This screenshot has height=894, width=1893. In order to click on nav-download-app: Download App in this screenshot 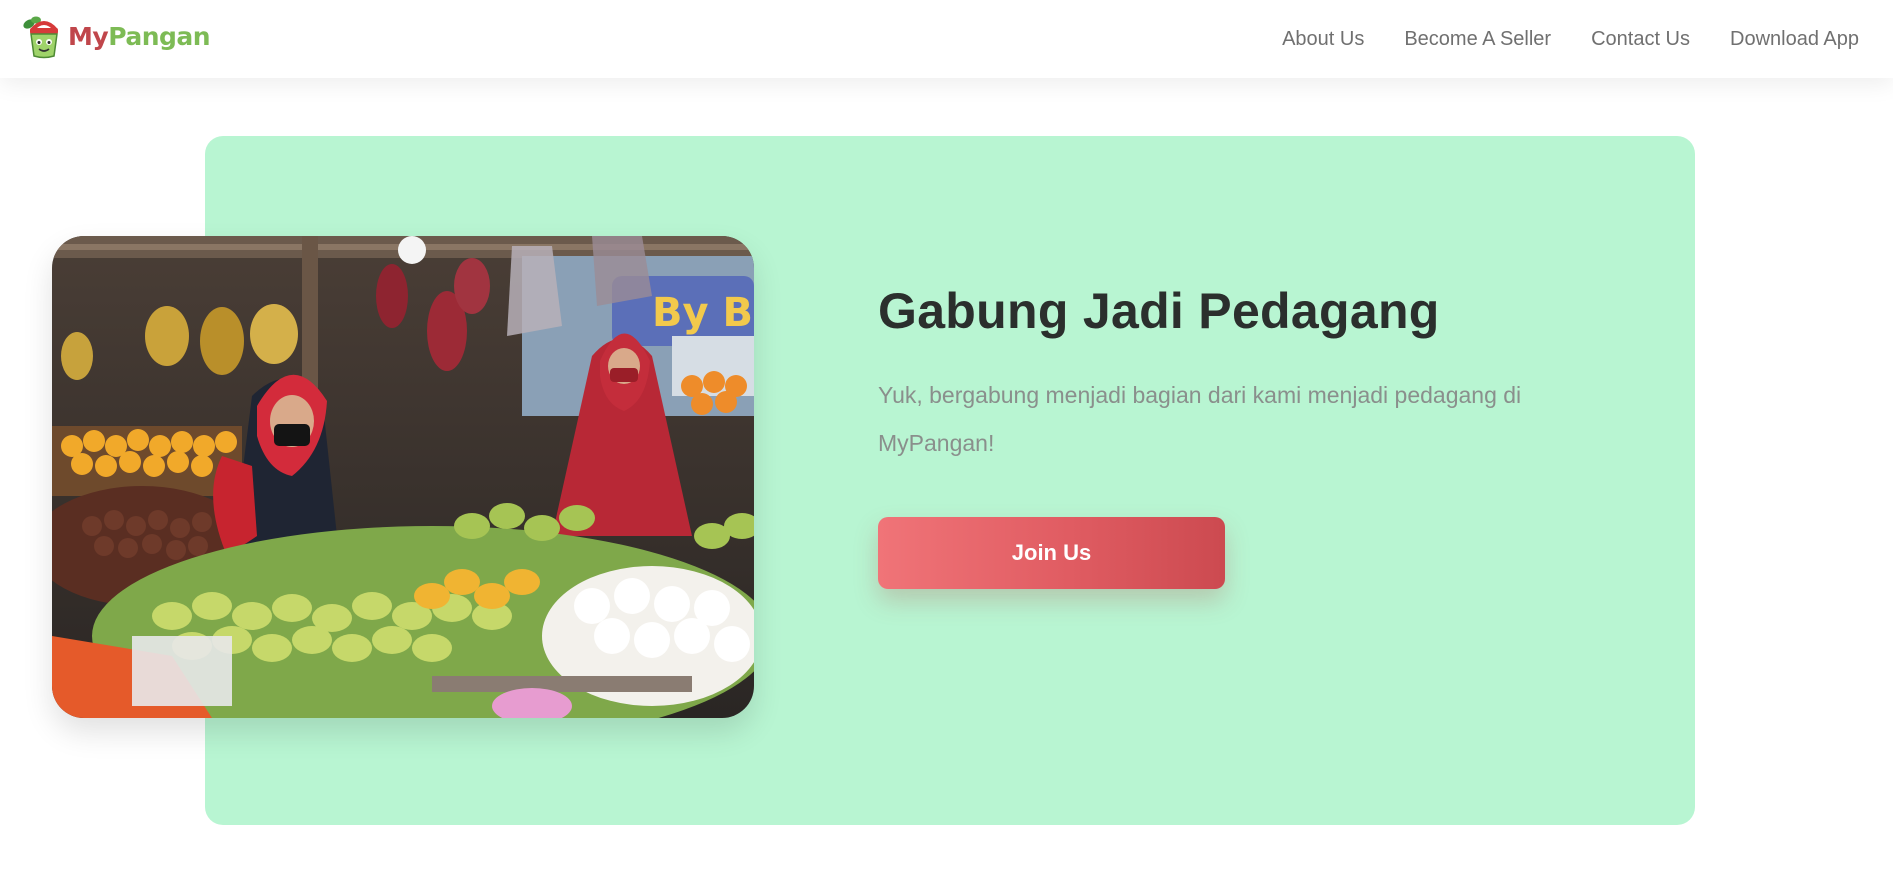, I will do `click(1794, 39)`.